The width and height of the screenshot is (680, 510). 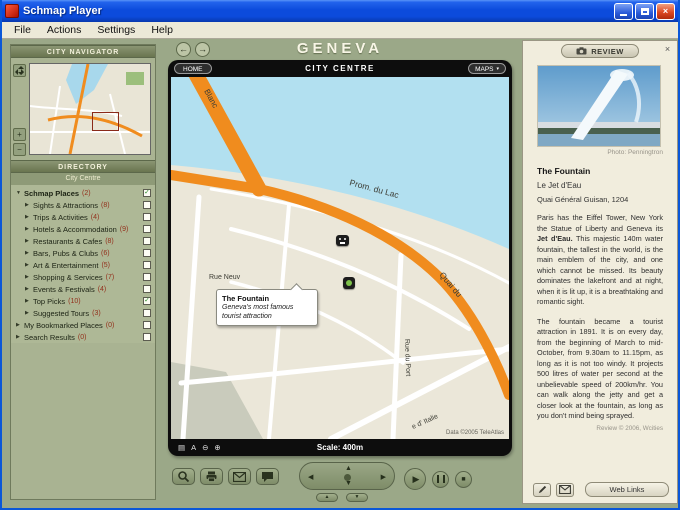 What do you see at coordinates (599, 106) in the screenshot?
I see `fountain-photo-image` at bounding box center [599, 106].